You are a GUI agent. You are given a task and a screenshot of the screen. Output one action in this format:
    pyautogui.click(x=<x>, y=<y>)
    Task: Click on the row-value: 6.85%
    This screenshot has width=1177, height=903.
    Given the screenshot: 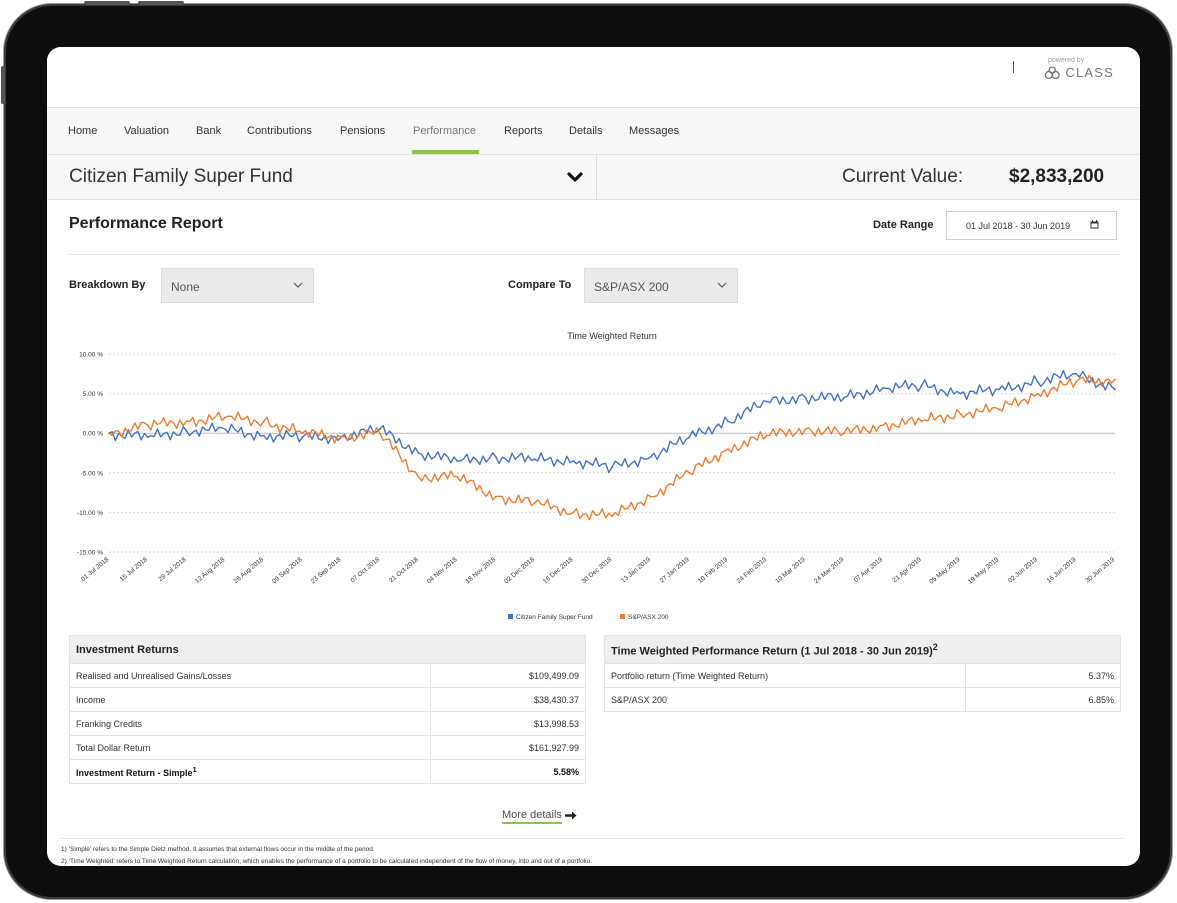 What is the action you would take?
    pyautogui.click(x=1043, y=699)
    